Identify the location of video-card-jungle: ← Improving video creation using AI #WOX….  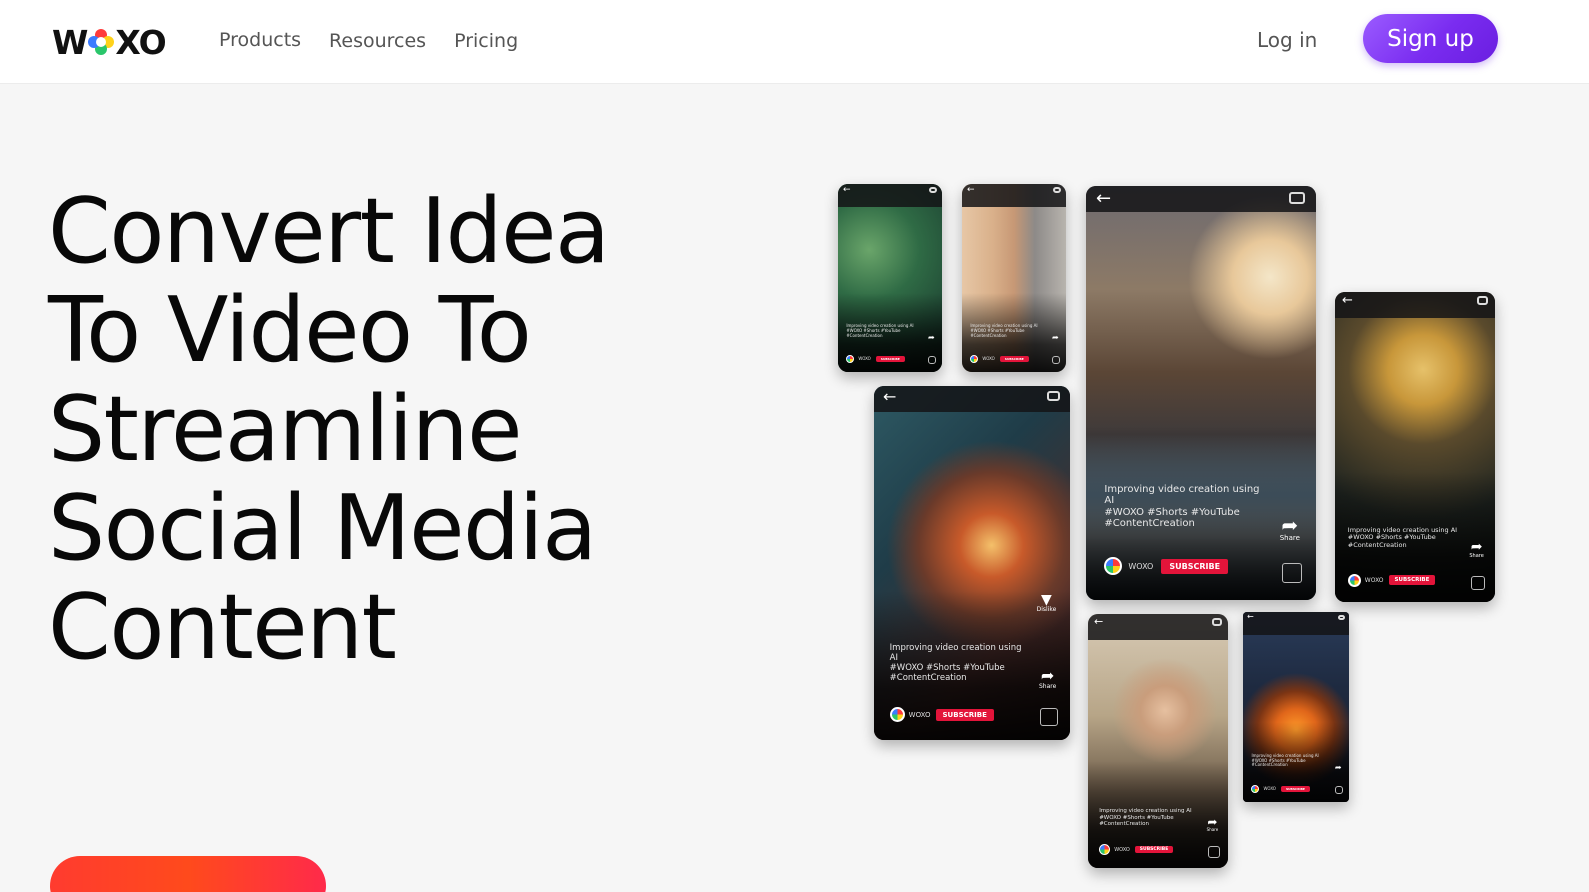
(890, 278).